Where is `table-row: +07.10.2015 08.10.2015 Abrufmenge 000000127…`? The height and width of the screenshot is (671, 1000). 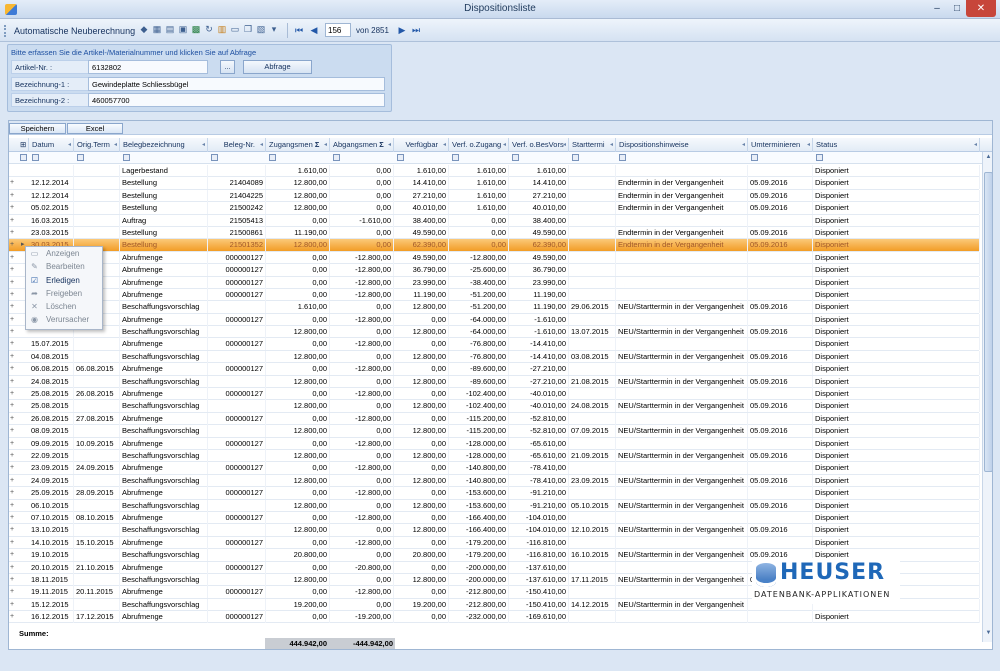
table-row: +07.10.2015 08.10.2015 Abrufmenge 000000127… is located at coordinates (494, 518).